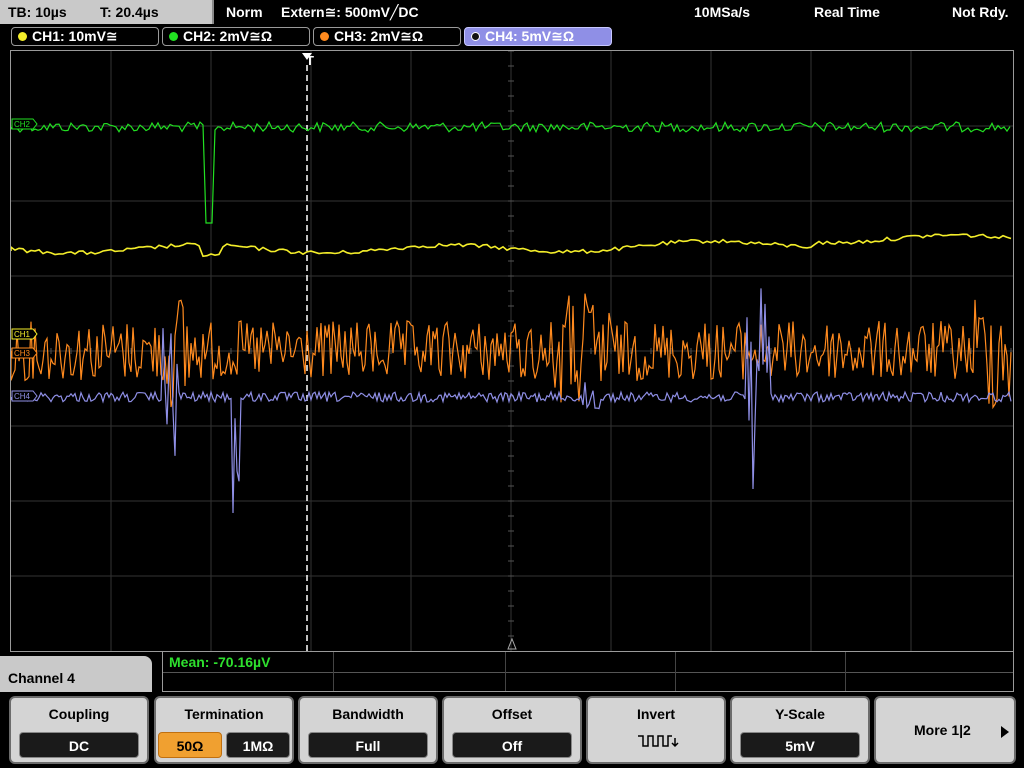 The height and width of the screenshot is (768, 1024). I want to click on ch3-label-text: CH3: 2mV≅Ω, so click(379, 36).